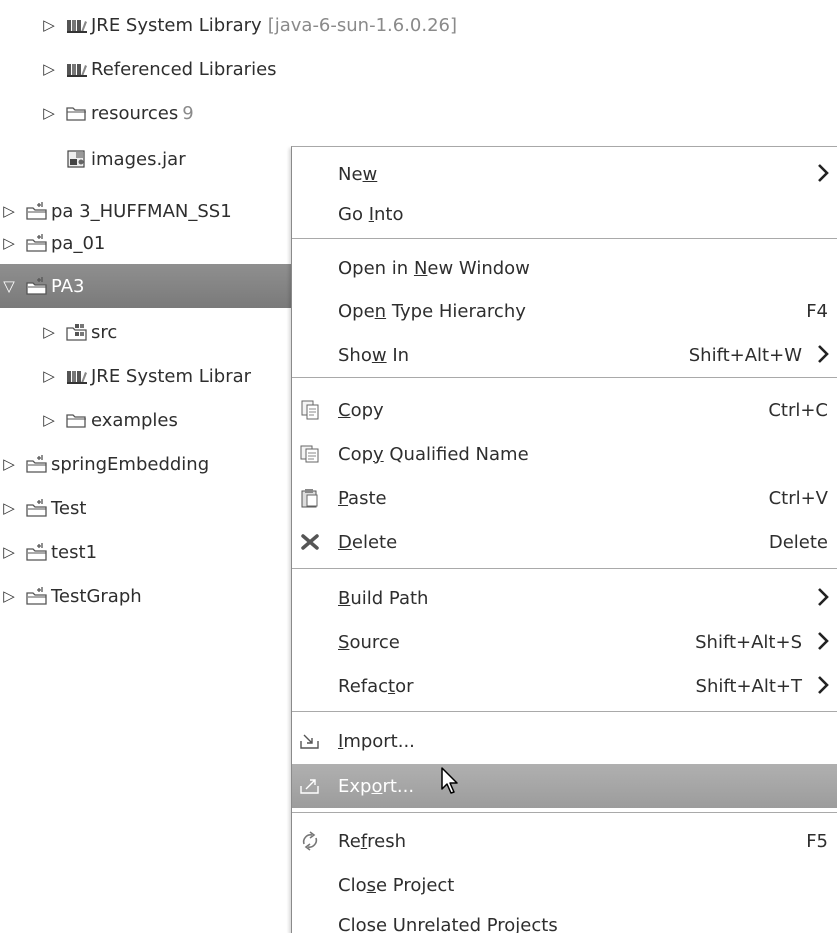 The image size is (837, 933). What do you see at coordinates (748, 642) in the screenshot?
I see `shortcut-label: Shift+Alt+S` at bounding box center [748, 642].